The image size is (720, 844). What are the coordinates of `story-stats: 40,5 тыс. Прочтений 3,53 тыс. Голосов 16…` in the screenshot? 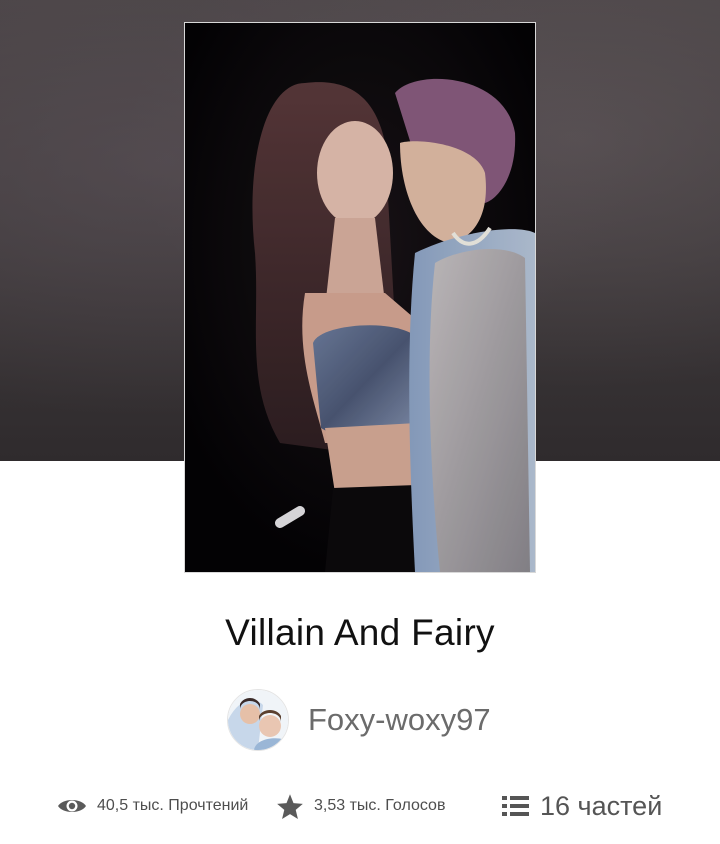 It's located at (360, 806).